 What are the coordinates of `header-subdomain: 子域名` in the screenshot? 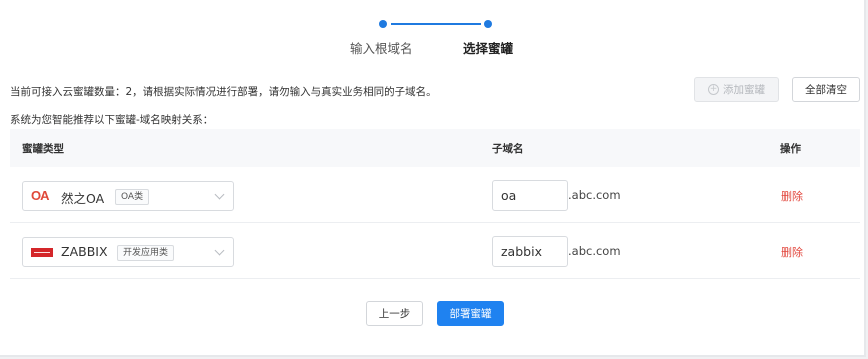 It's located at (508, 149).